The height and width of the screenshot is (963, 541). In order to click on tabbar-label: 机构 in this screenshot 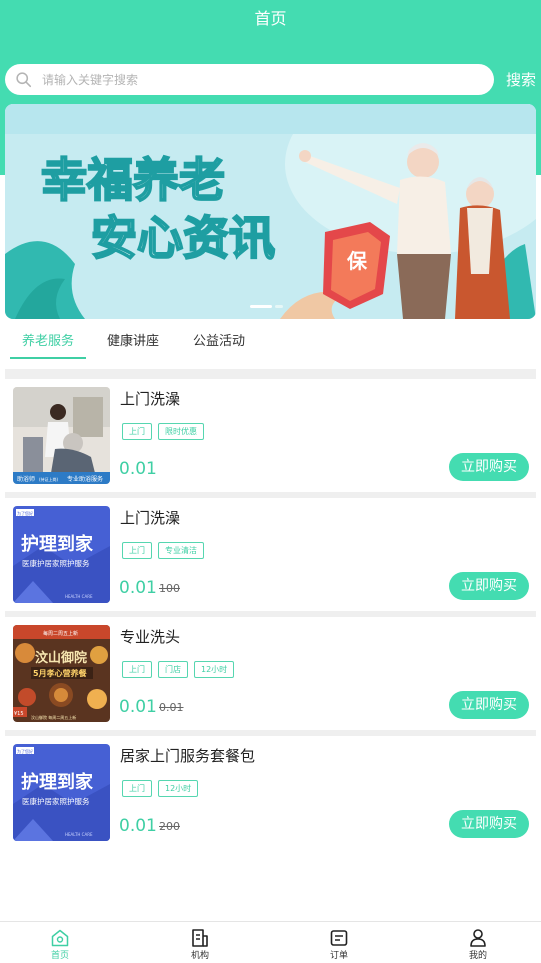, I will do `click(199, 956)`.